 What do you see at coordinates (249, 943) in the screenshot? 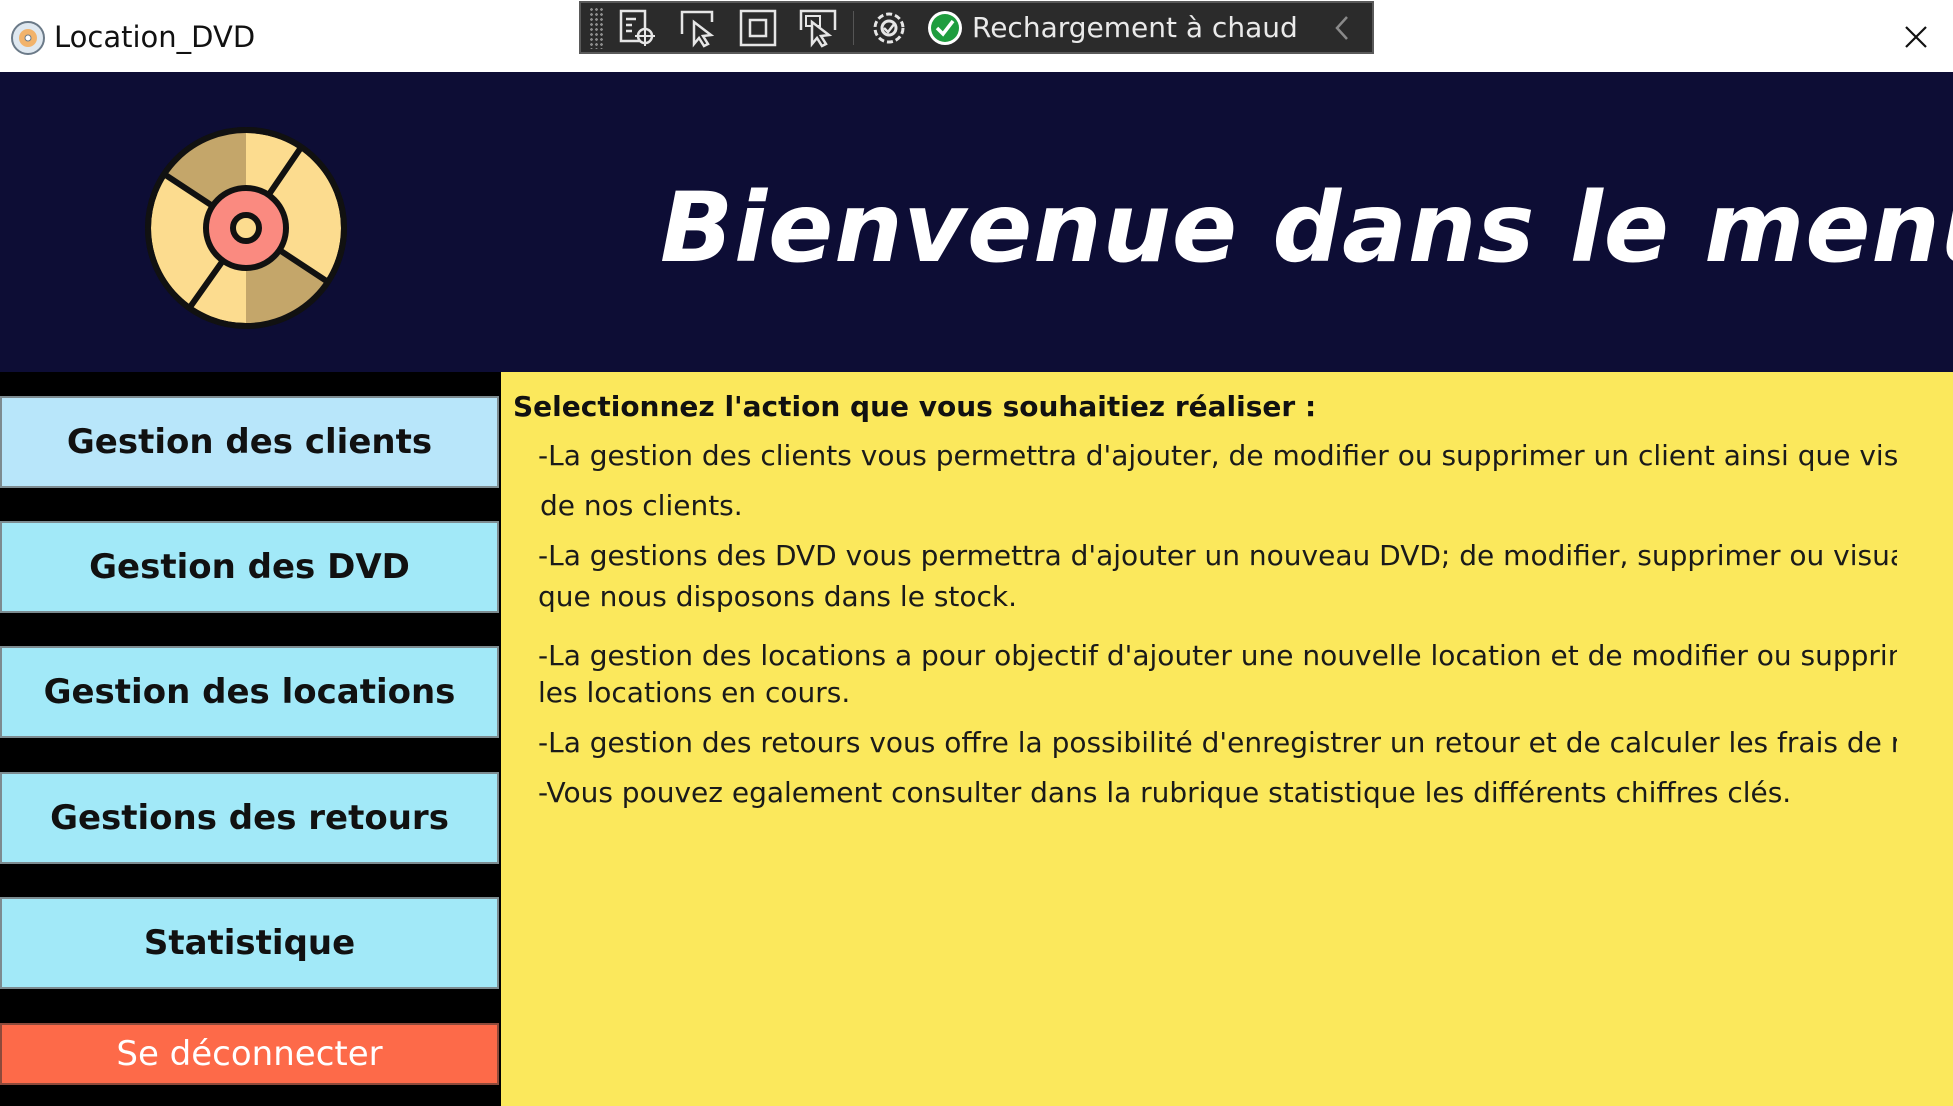
I see `statistics-button: Statistique` at bounding box center [249, 943].